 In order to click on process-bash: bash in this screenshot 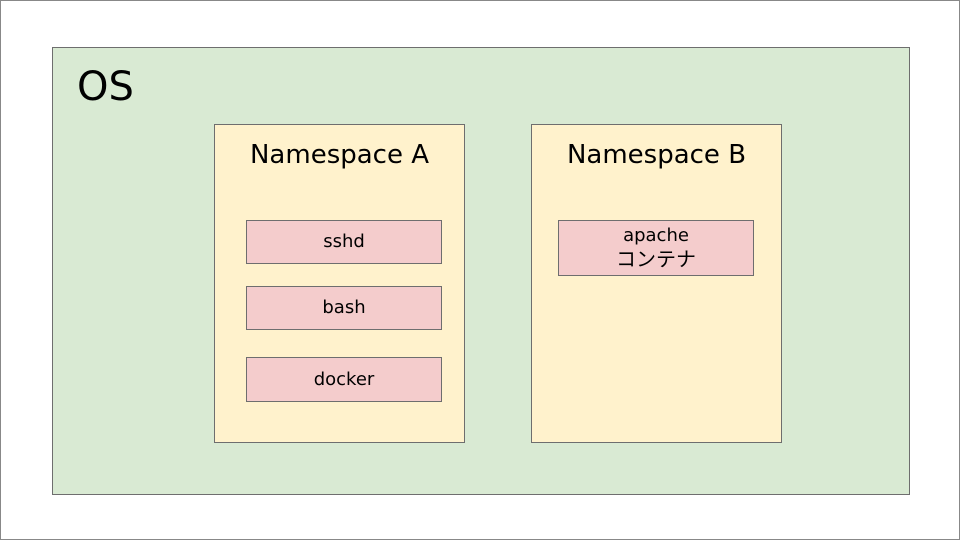, I will do `click(344, 308)`.